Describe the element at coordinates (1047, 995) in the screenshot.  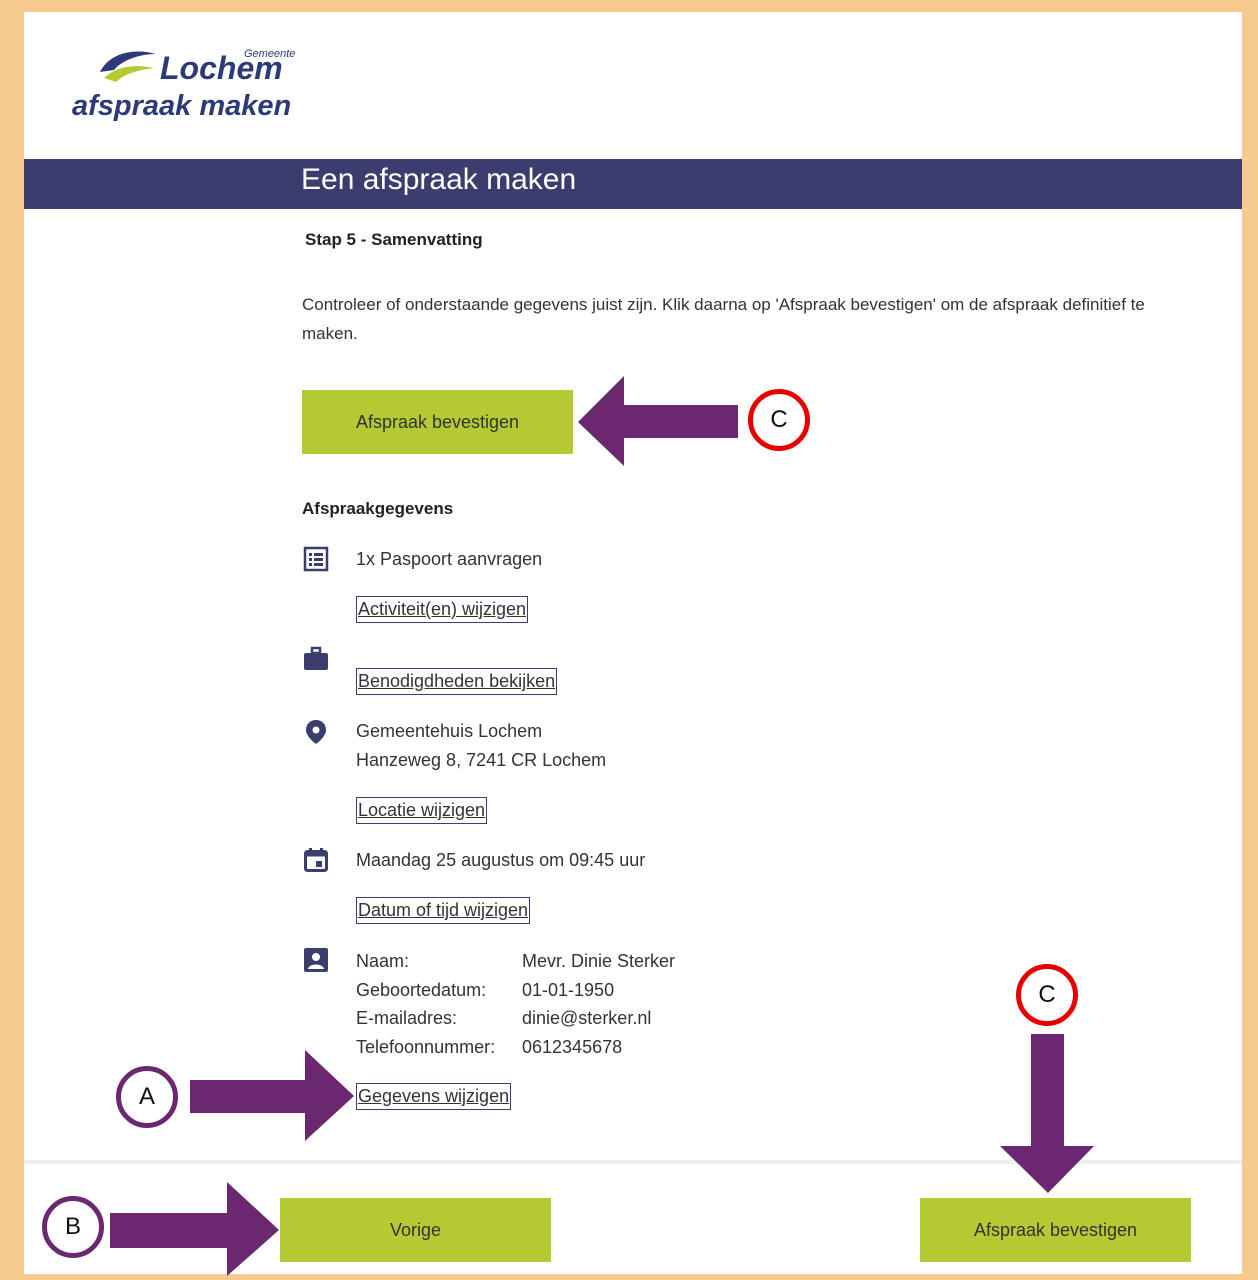
I see `annotation-marker-c-bottom: C` at that location.